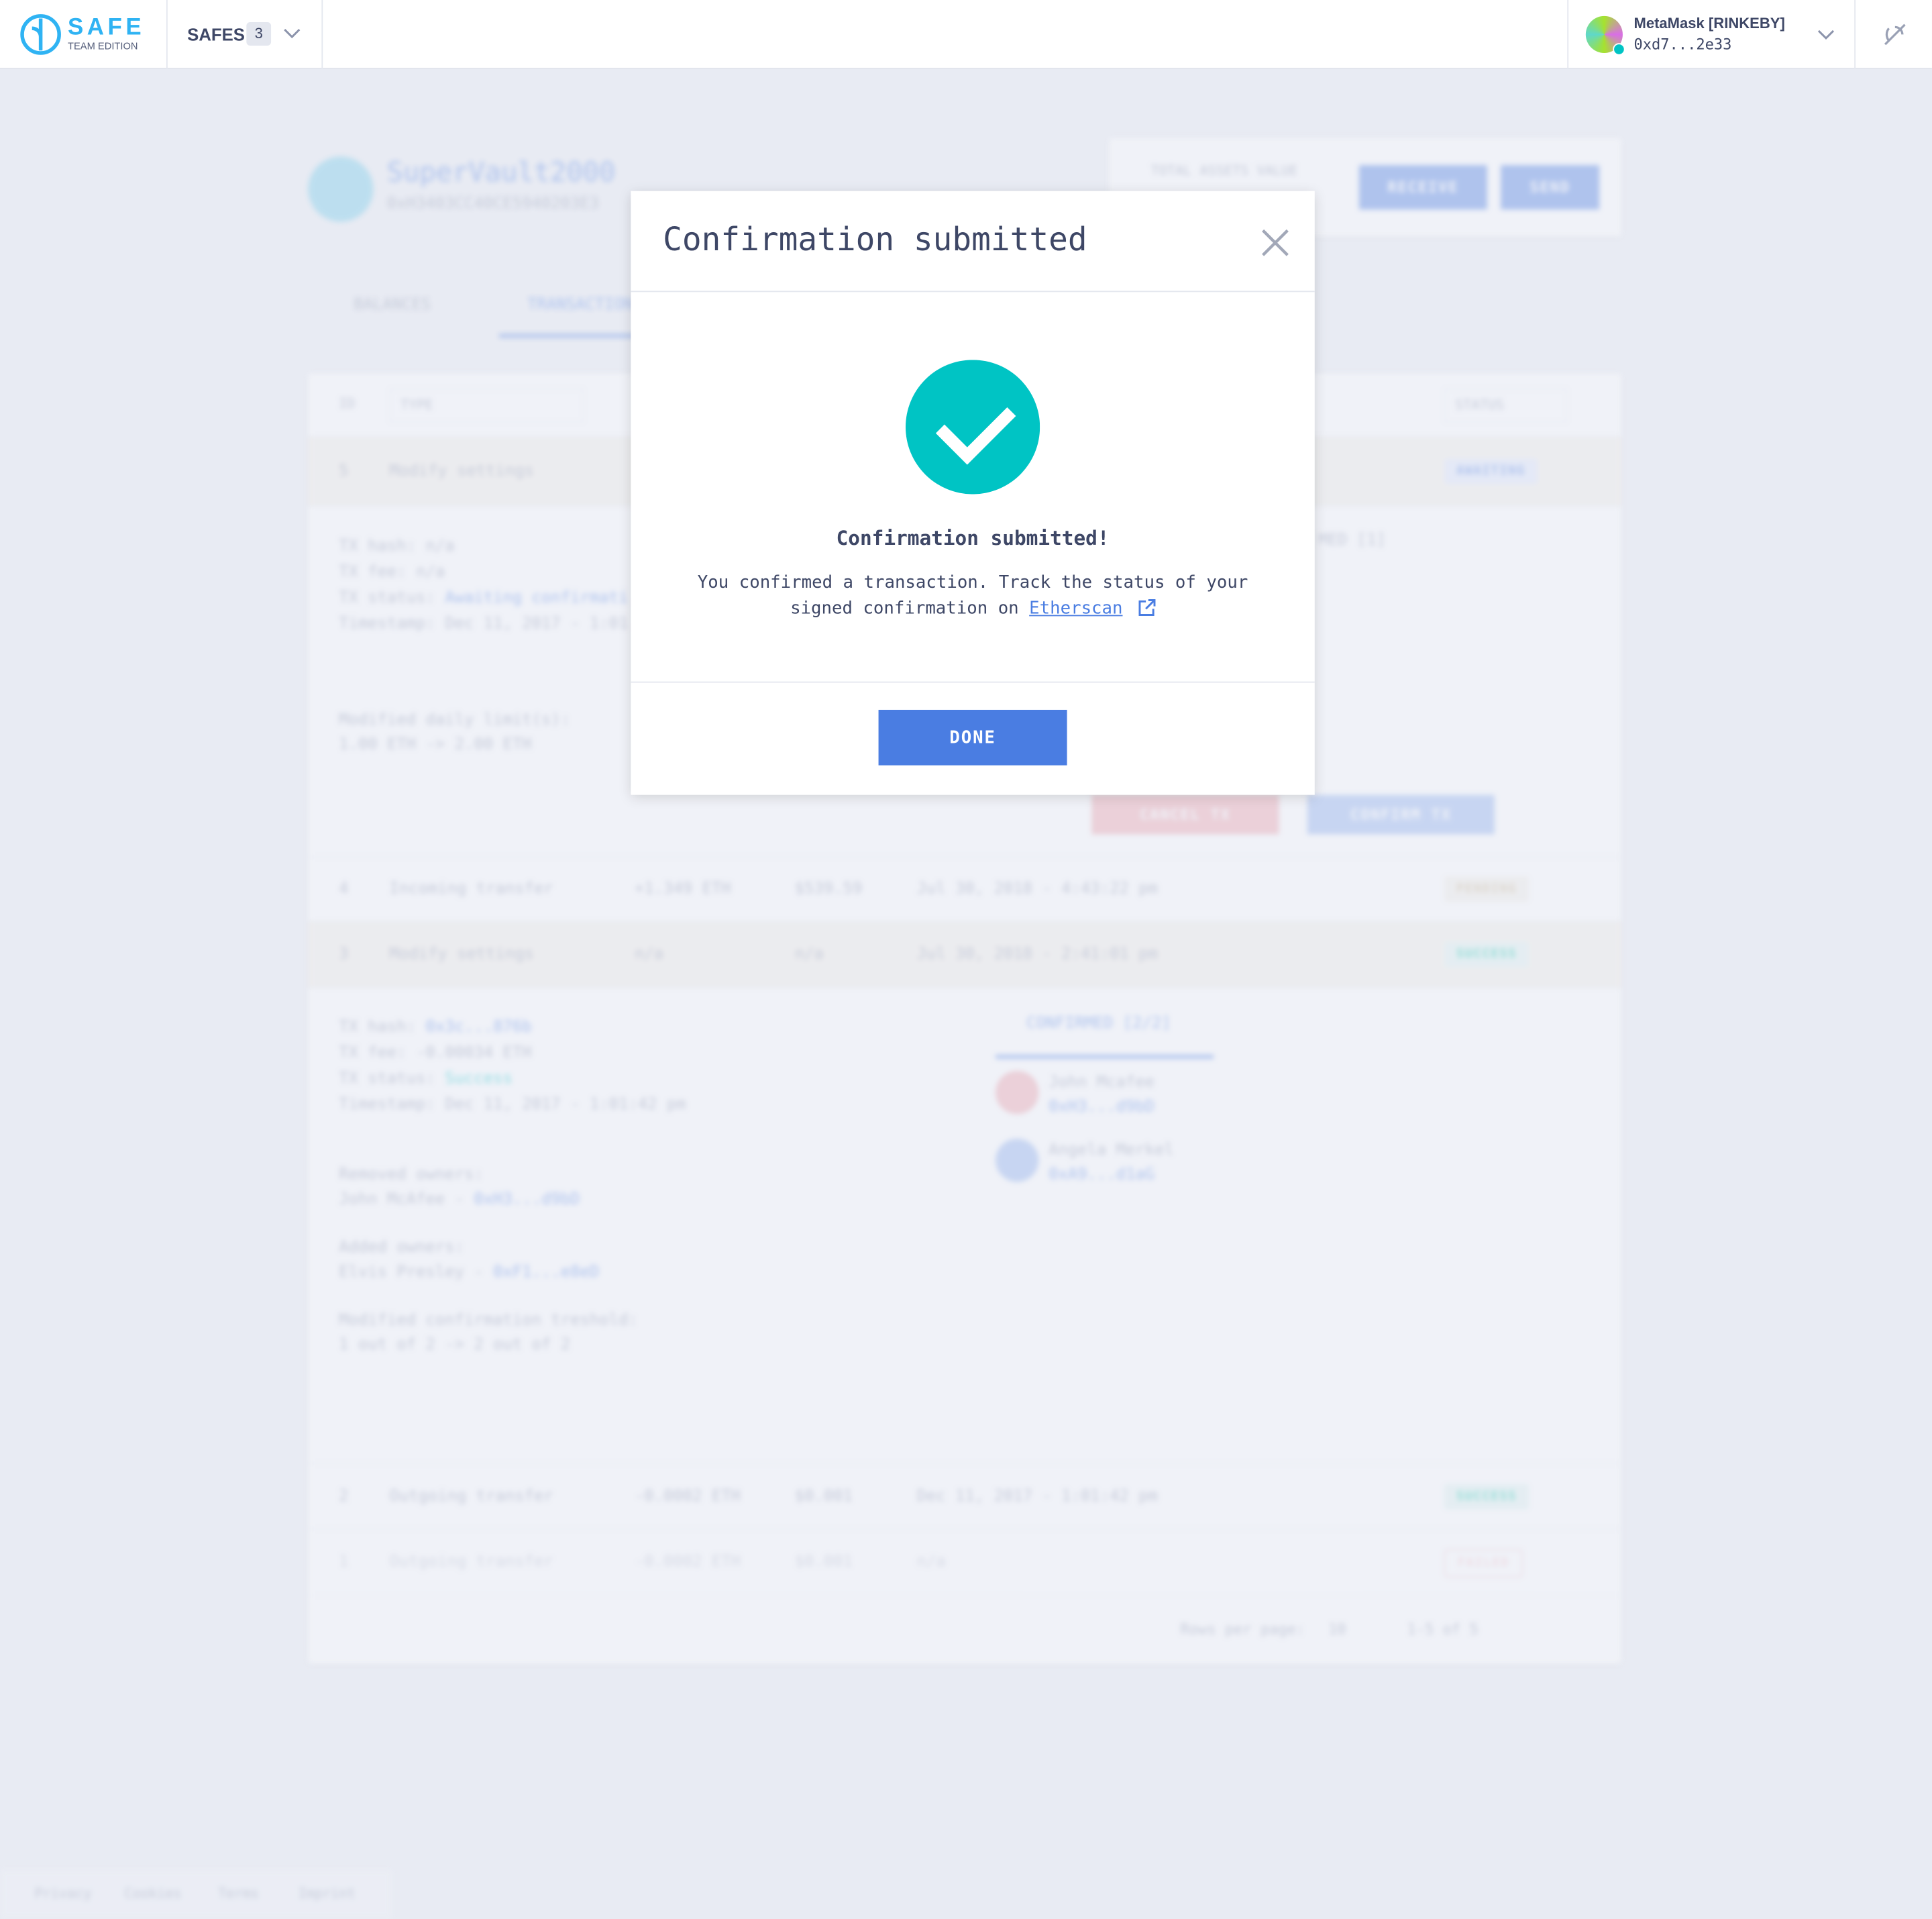  I want to click on wallet-name: MetaMask [RINKEBY], so click(1709, 23).